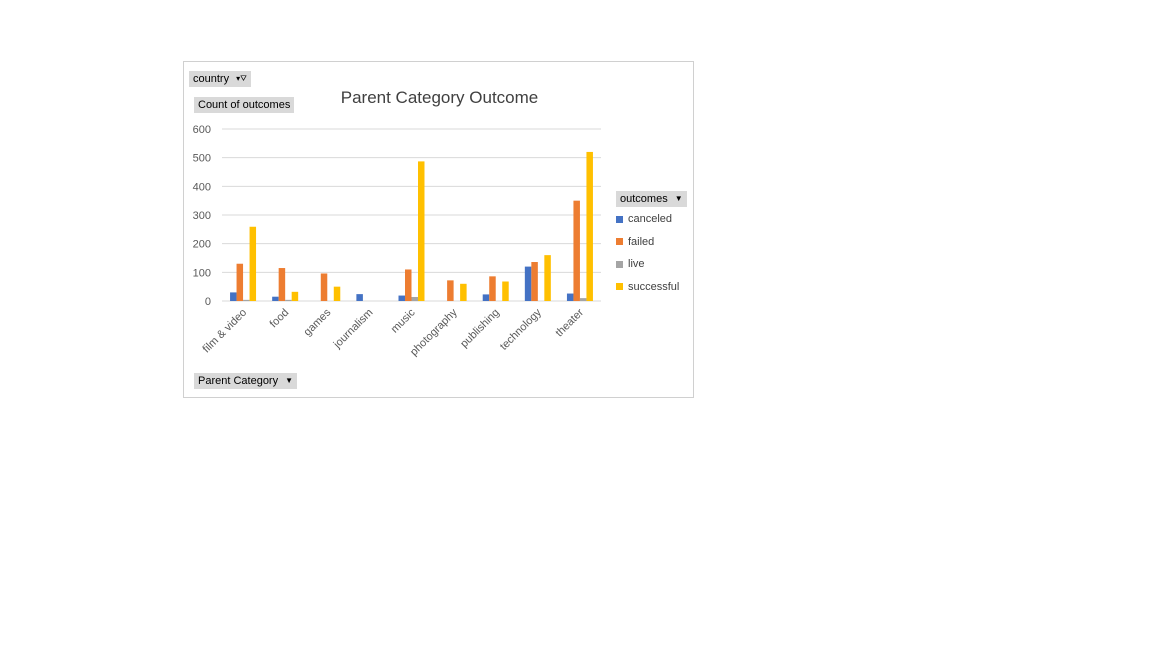  Describe the element at coordinates (480, 329) in the screenshot. I see `x-tick-label: publishing` at that location.